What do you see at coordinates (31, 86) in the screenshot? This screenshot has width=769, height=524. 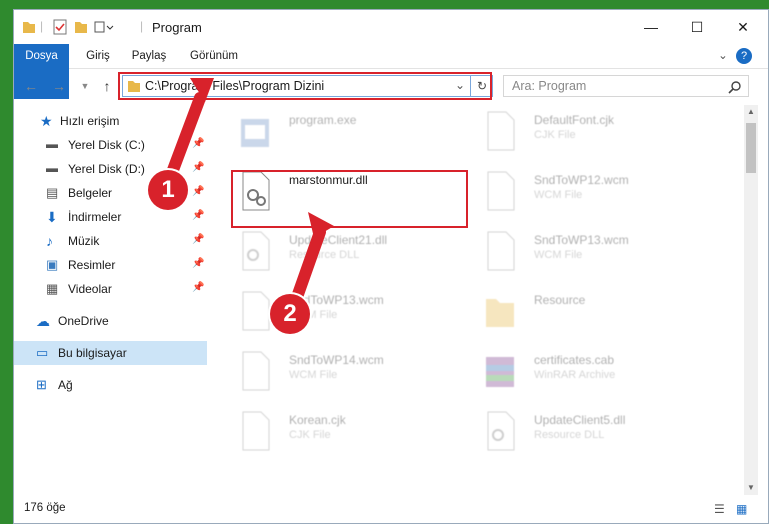 I see `back-icon: ←` at bounding box center [31, 86].